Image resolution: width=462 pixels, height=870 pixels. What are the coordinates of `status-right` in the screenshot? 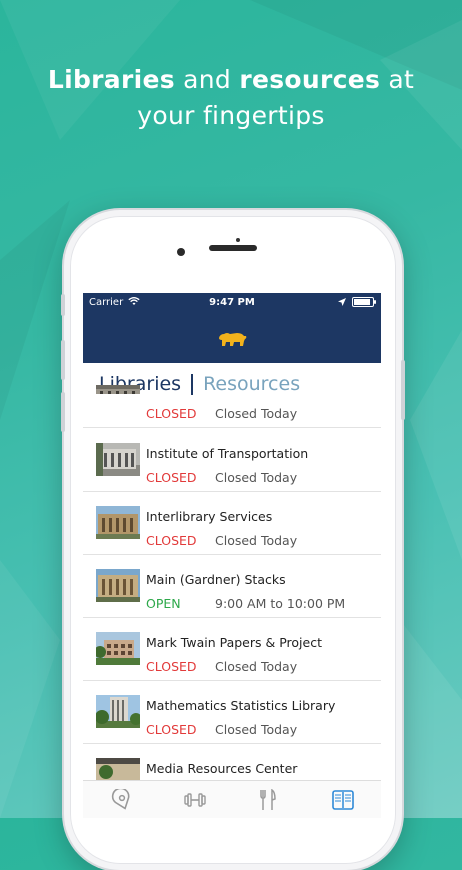 It's located at (357, 302).